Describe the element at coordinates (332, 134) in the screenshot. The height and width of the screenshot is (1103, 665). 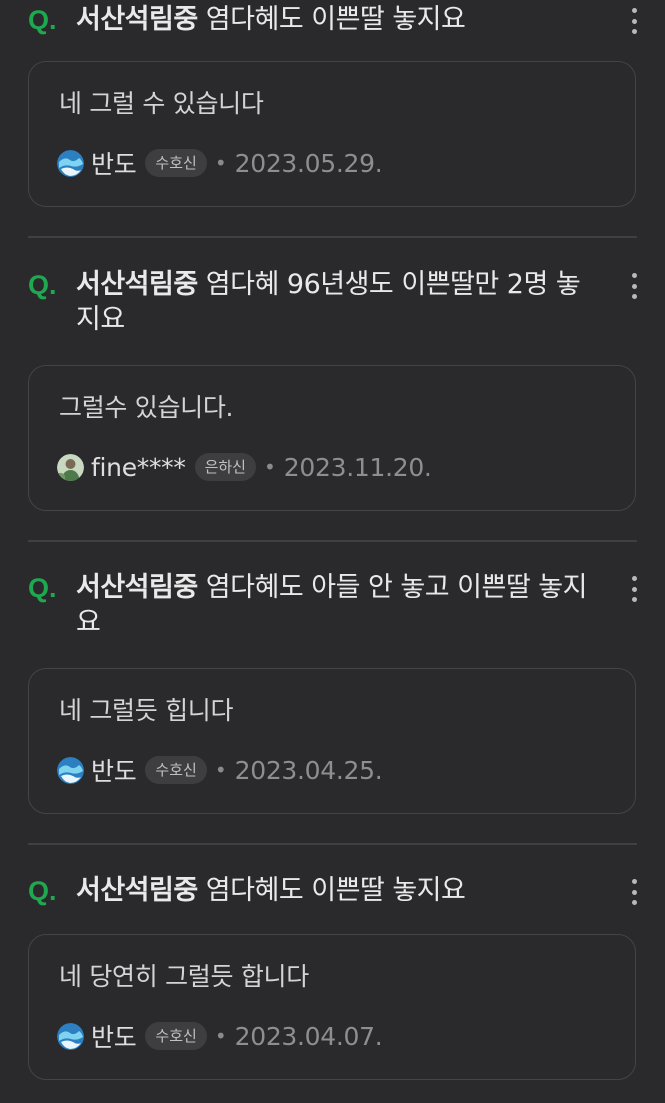
I see `answer-card: 네 그럴 수 있습니다 반도 수호신 • 2023.05.29.` at that location.